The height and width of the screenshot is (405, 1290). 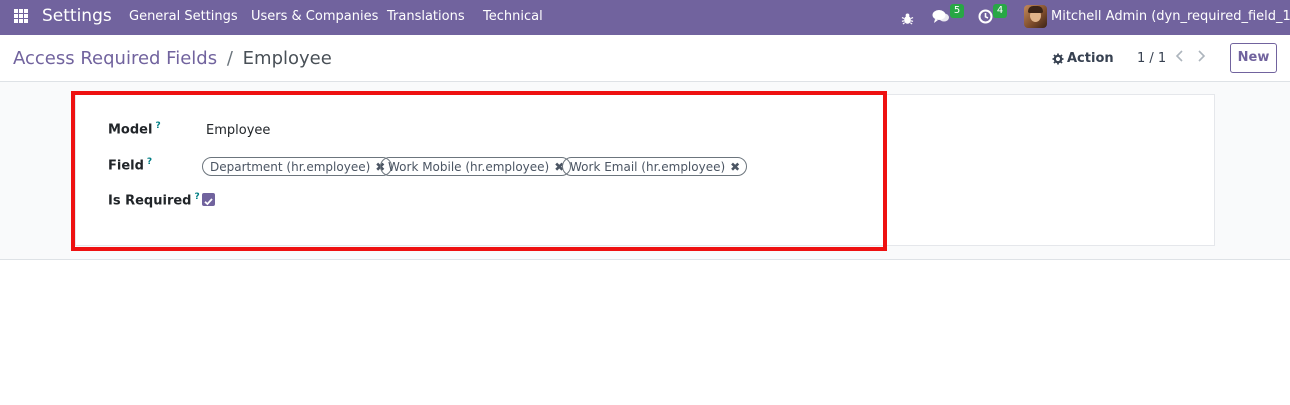 I want to click on chat-count-badge: 5, so click(x=957, y=11).